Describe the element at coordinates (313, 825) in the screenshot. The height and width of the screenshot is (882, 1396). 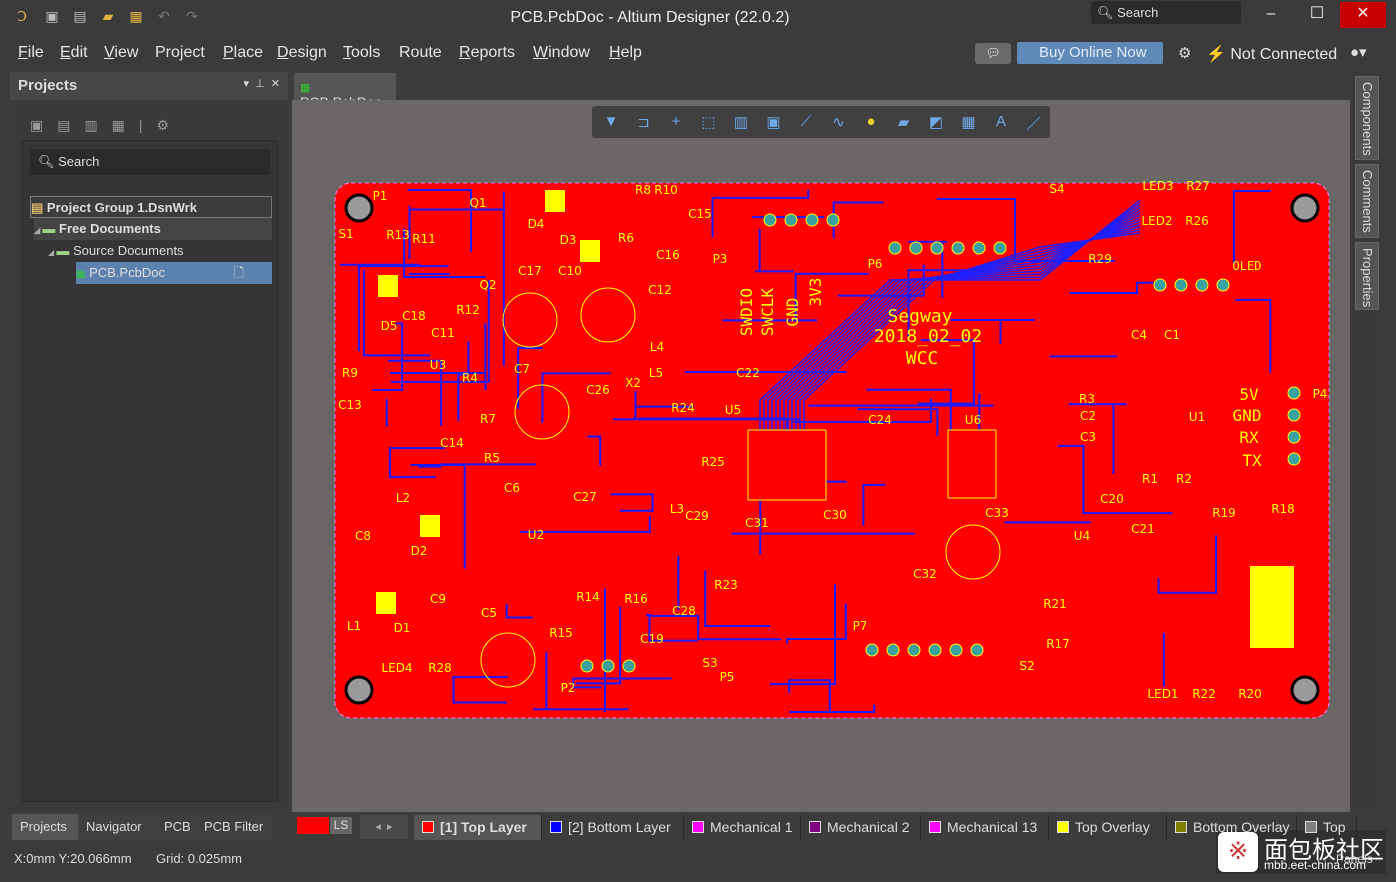
I see `layer-set-color` at that location.